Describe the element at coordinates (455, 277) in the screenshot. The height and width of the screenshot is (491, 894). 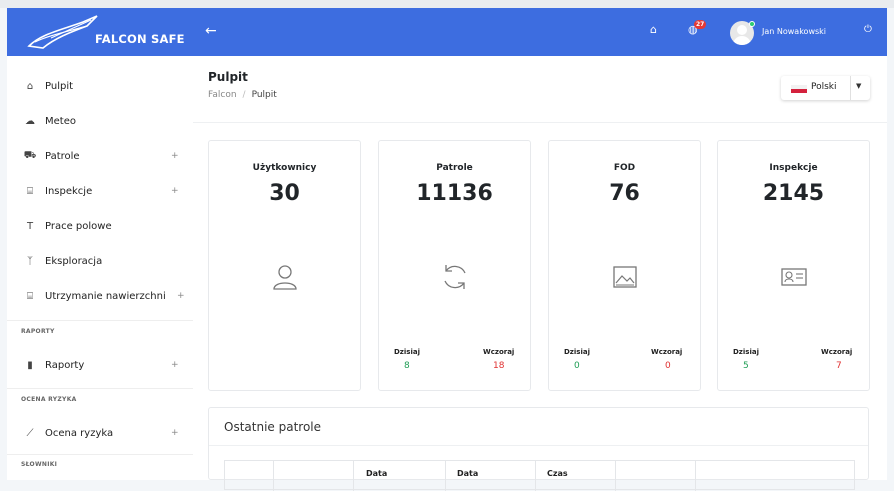
I see `refresh-icon` at that location.